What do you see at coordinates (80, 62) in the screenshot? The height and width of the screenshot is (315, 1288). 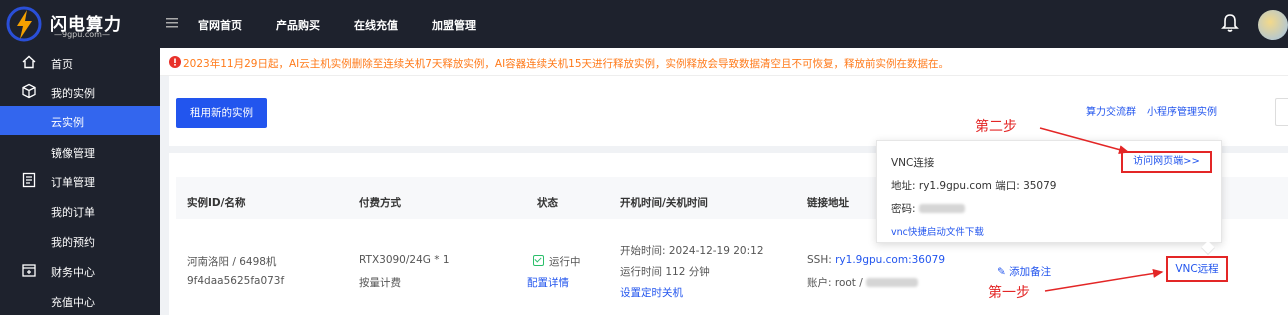 I see `sidebar-item-home: 首页` at bounding box center [80, 62].